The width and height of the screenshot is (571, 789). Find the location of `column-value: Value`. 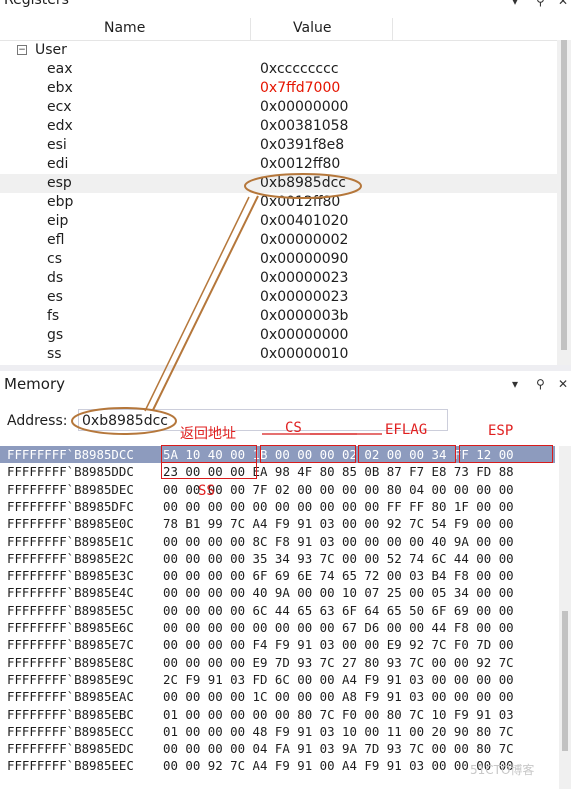

column-value: Value is located at coordinates (312, 28).